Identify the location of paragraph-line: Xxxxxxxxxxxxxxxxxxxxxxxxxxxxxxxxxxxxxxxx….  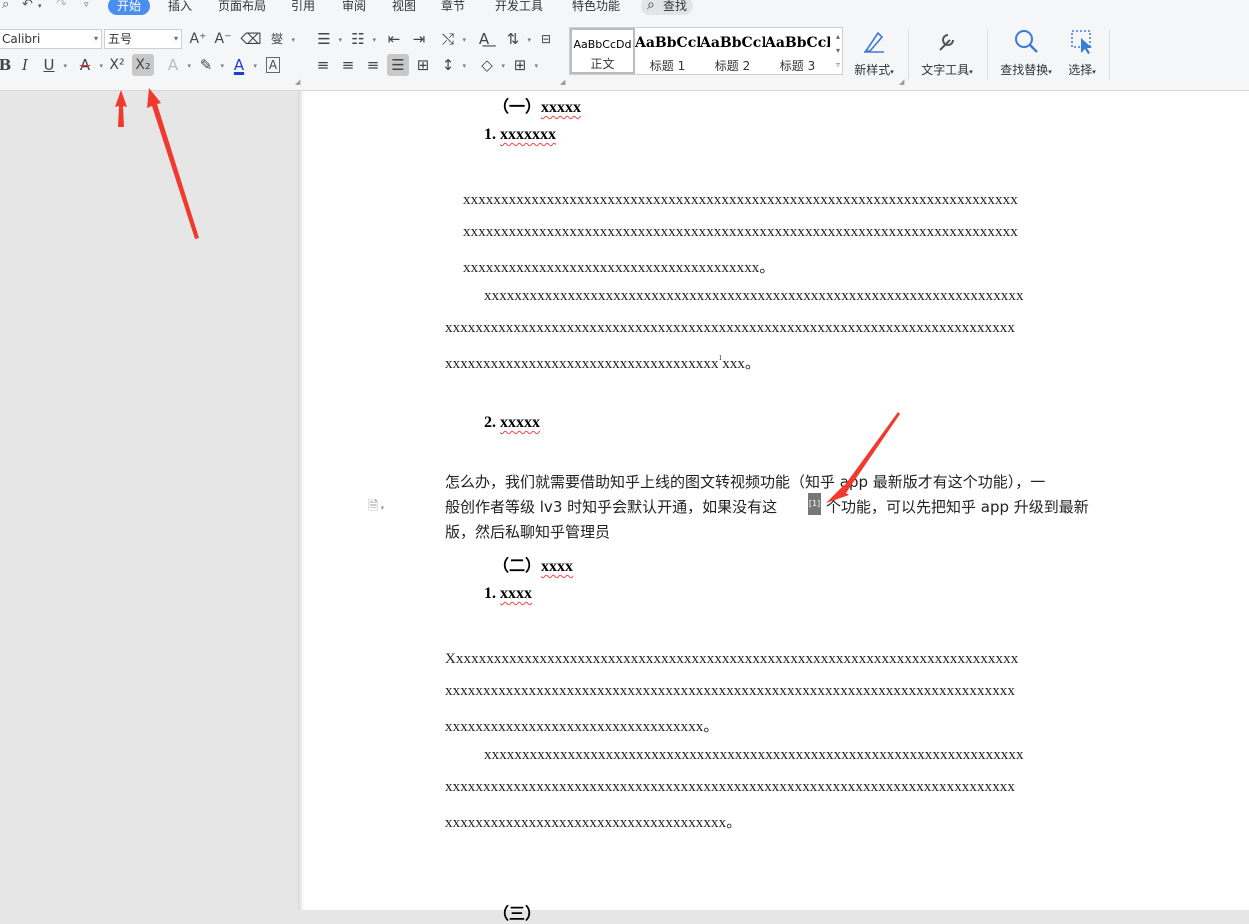
(731, 659).